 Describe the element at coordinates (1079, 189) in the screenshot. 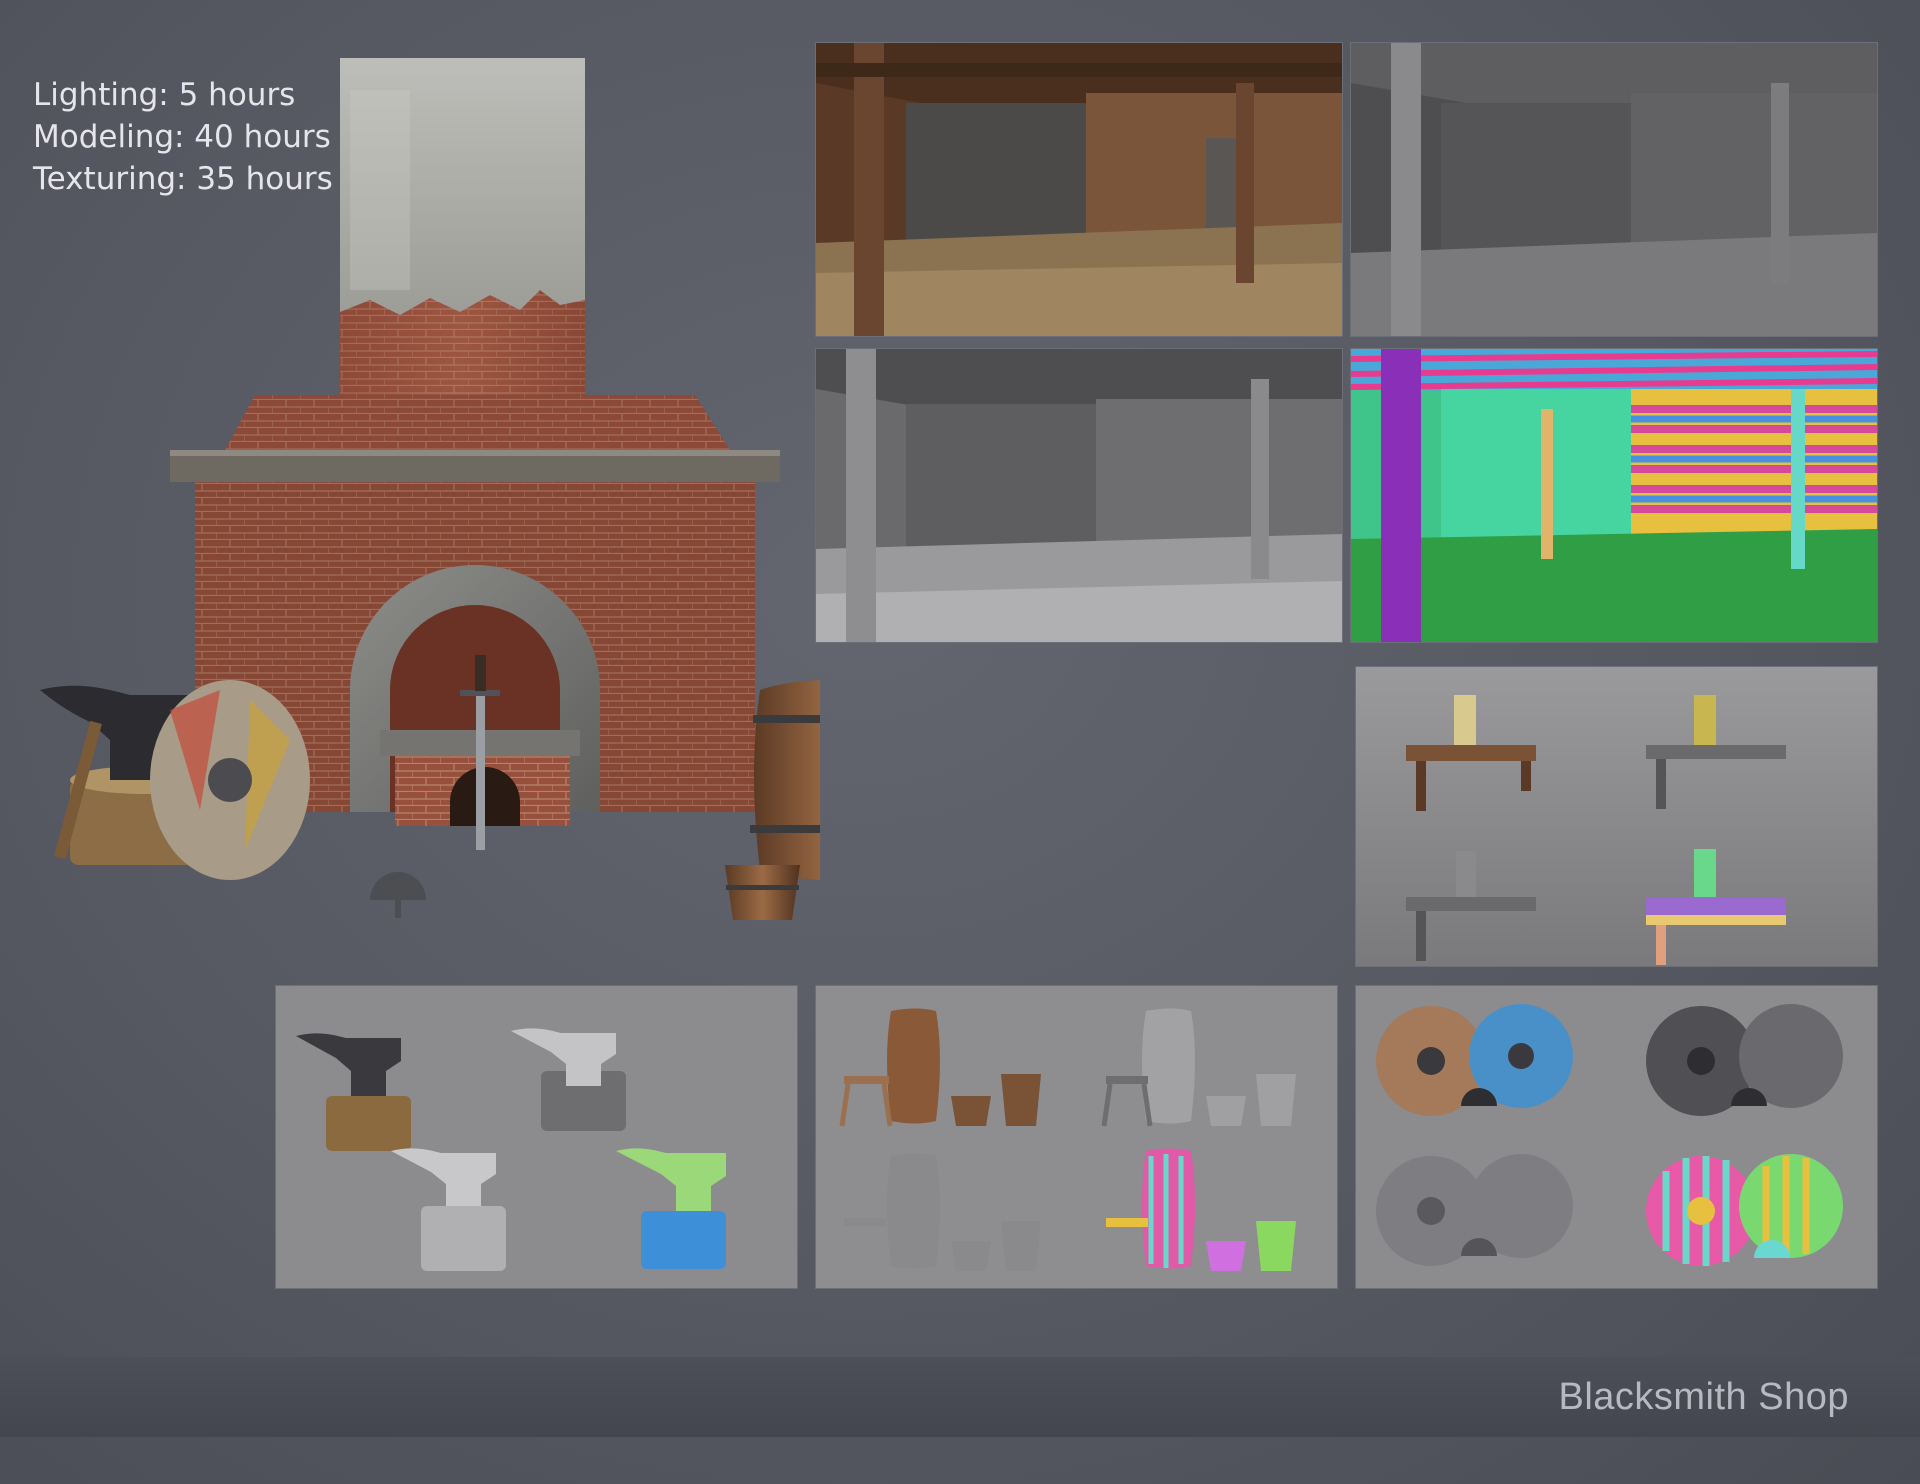

I see `interior-textured-render` at that location.